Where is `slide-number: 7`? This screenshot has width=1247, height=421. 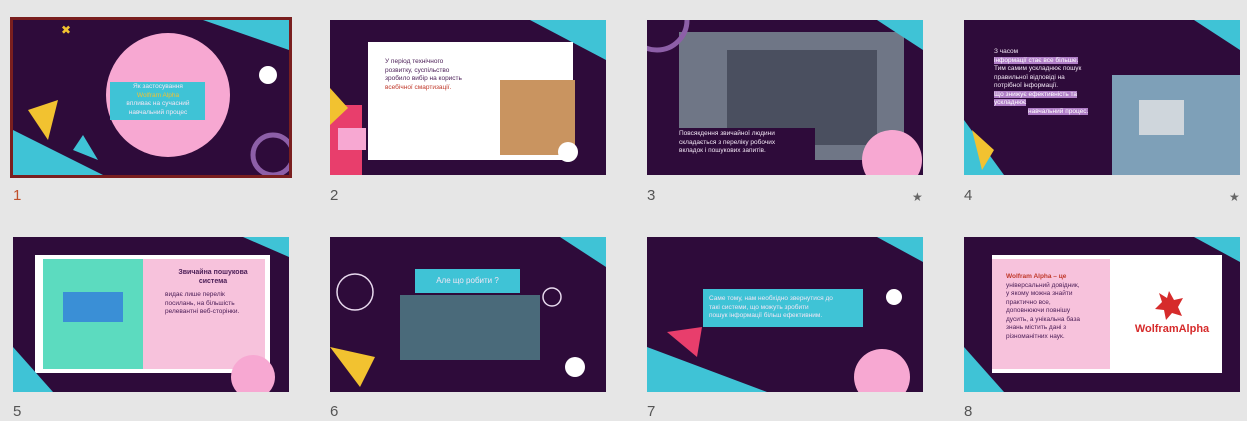 slide-number: 7 is located at coordinates (651, 411).